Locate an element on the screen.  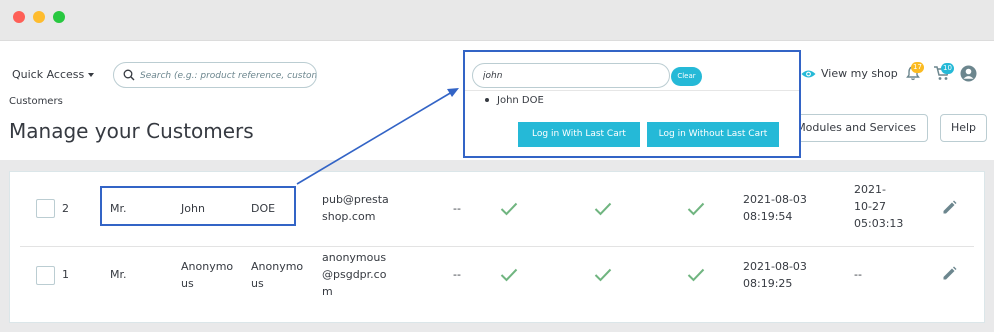
customer-last-name: Anonymo us is located at coordinates (277, 275).